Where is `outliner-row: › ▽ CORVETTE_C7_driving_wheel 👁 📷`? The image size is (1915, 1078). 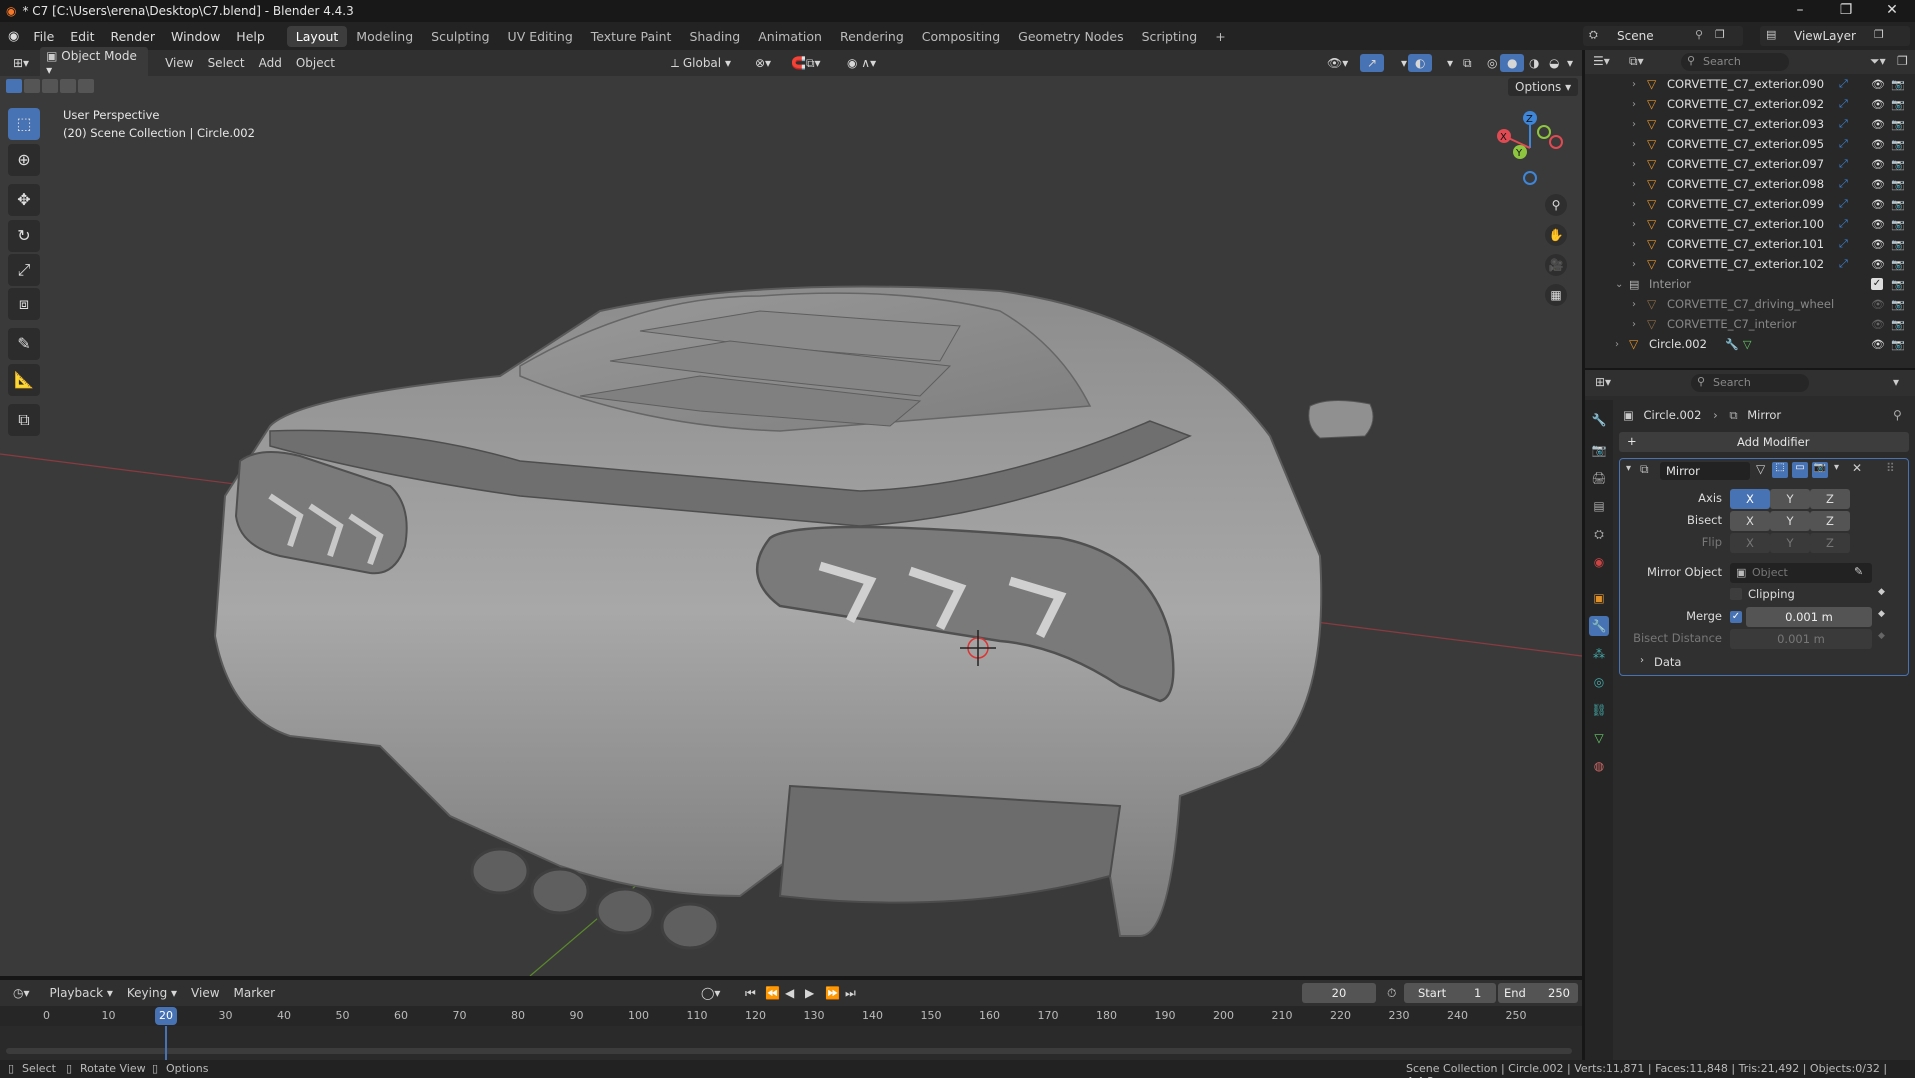
outliner-row: › ▽ CORVETTE_C7_driving_wheel 👁 📷 is located at coordinates (1750, 304).